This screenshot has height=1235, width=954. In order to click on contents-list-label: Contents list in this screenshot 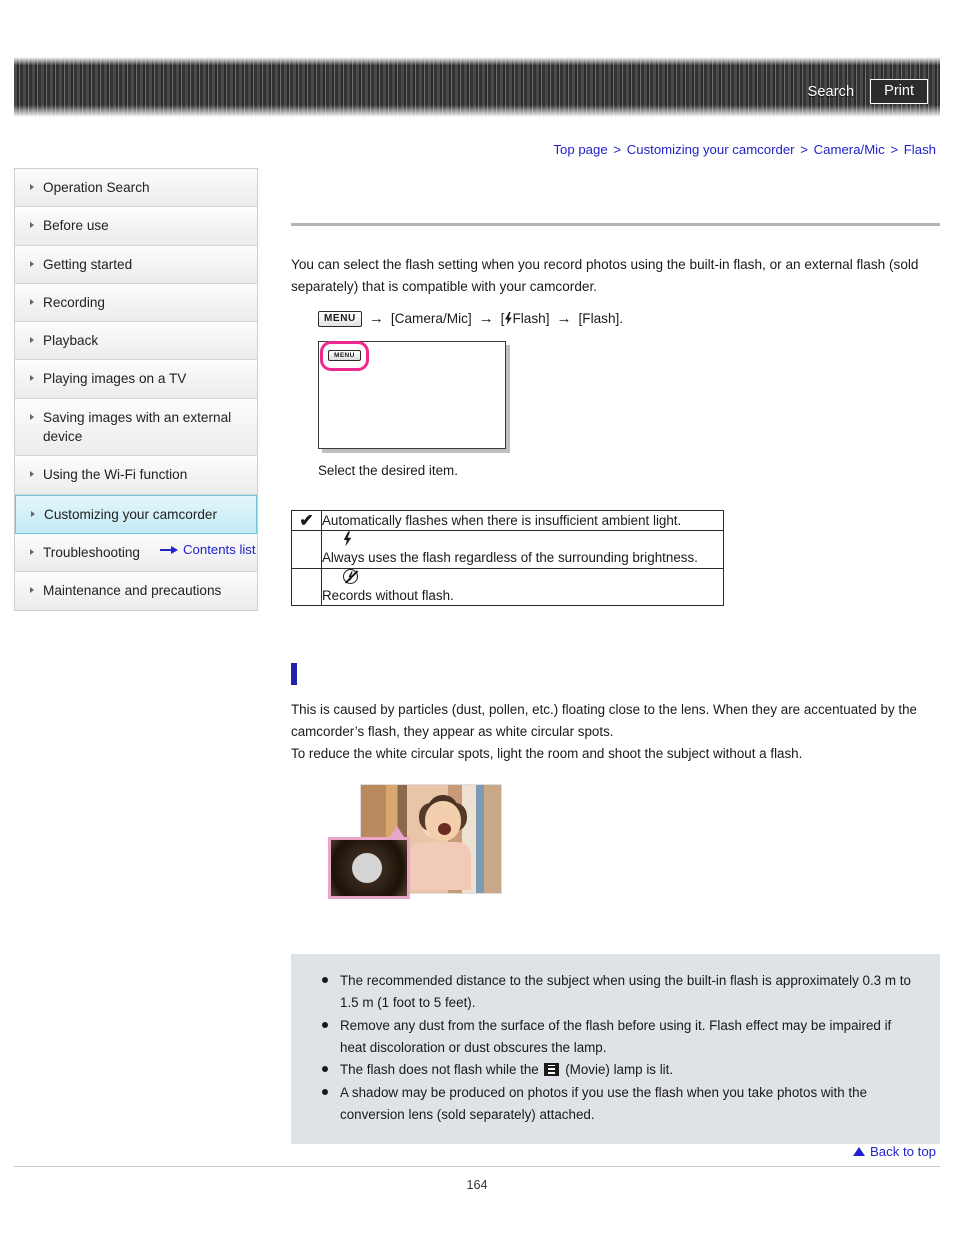, I will do `click(219, 549)`.